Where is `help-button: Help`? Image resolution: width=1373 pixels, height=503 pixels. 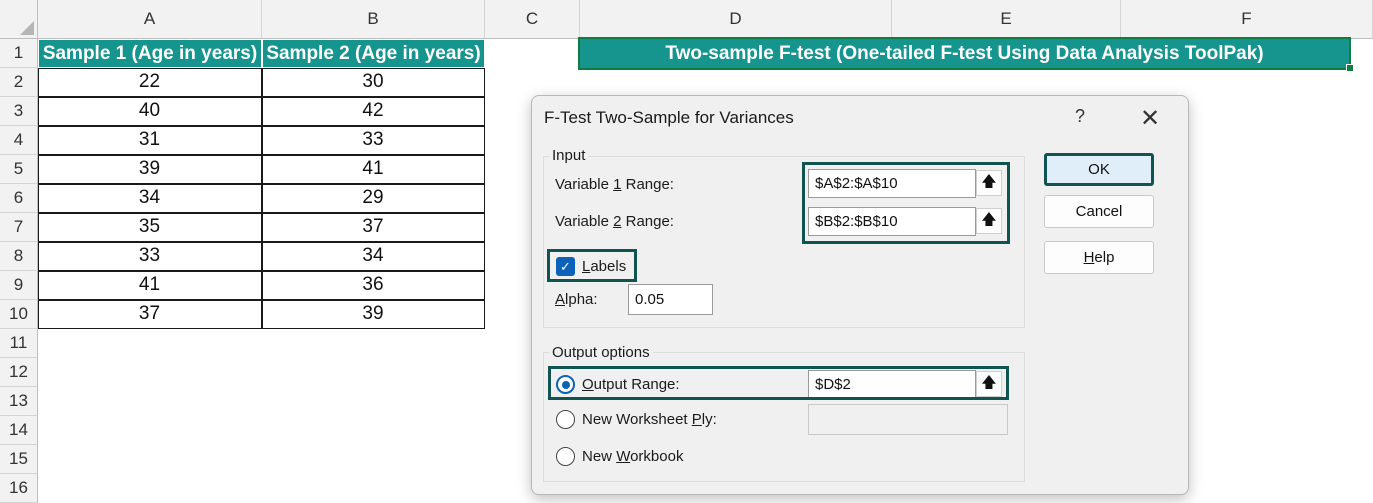
help-button: Help is located at coordinates (1099, 257).